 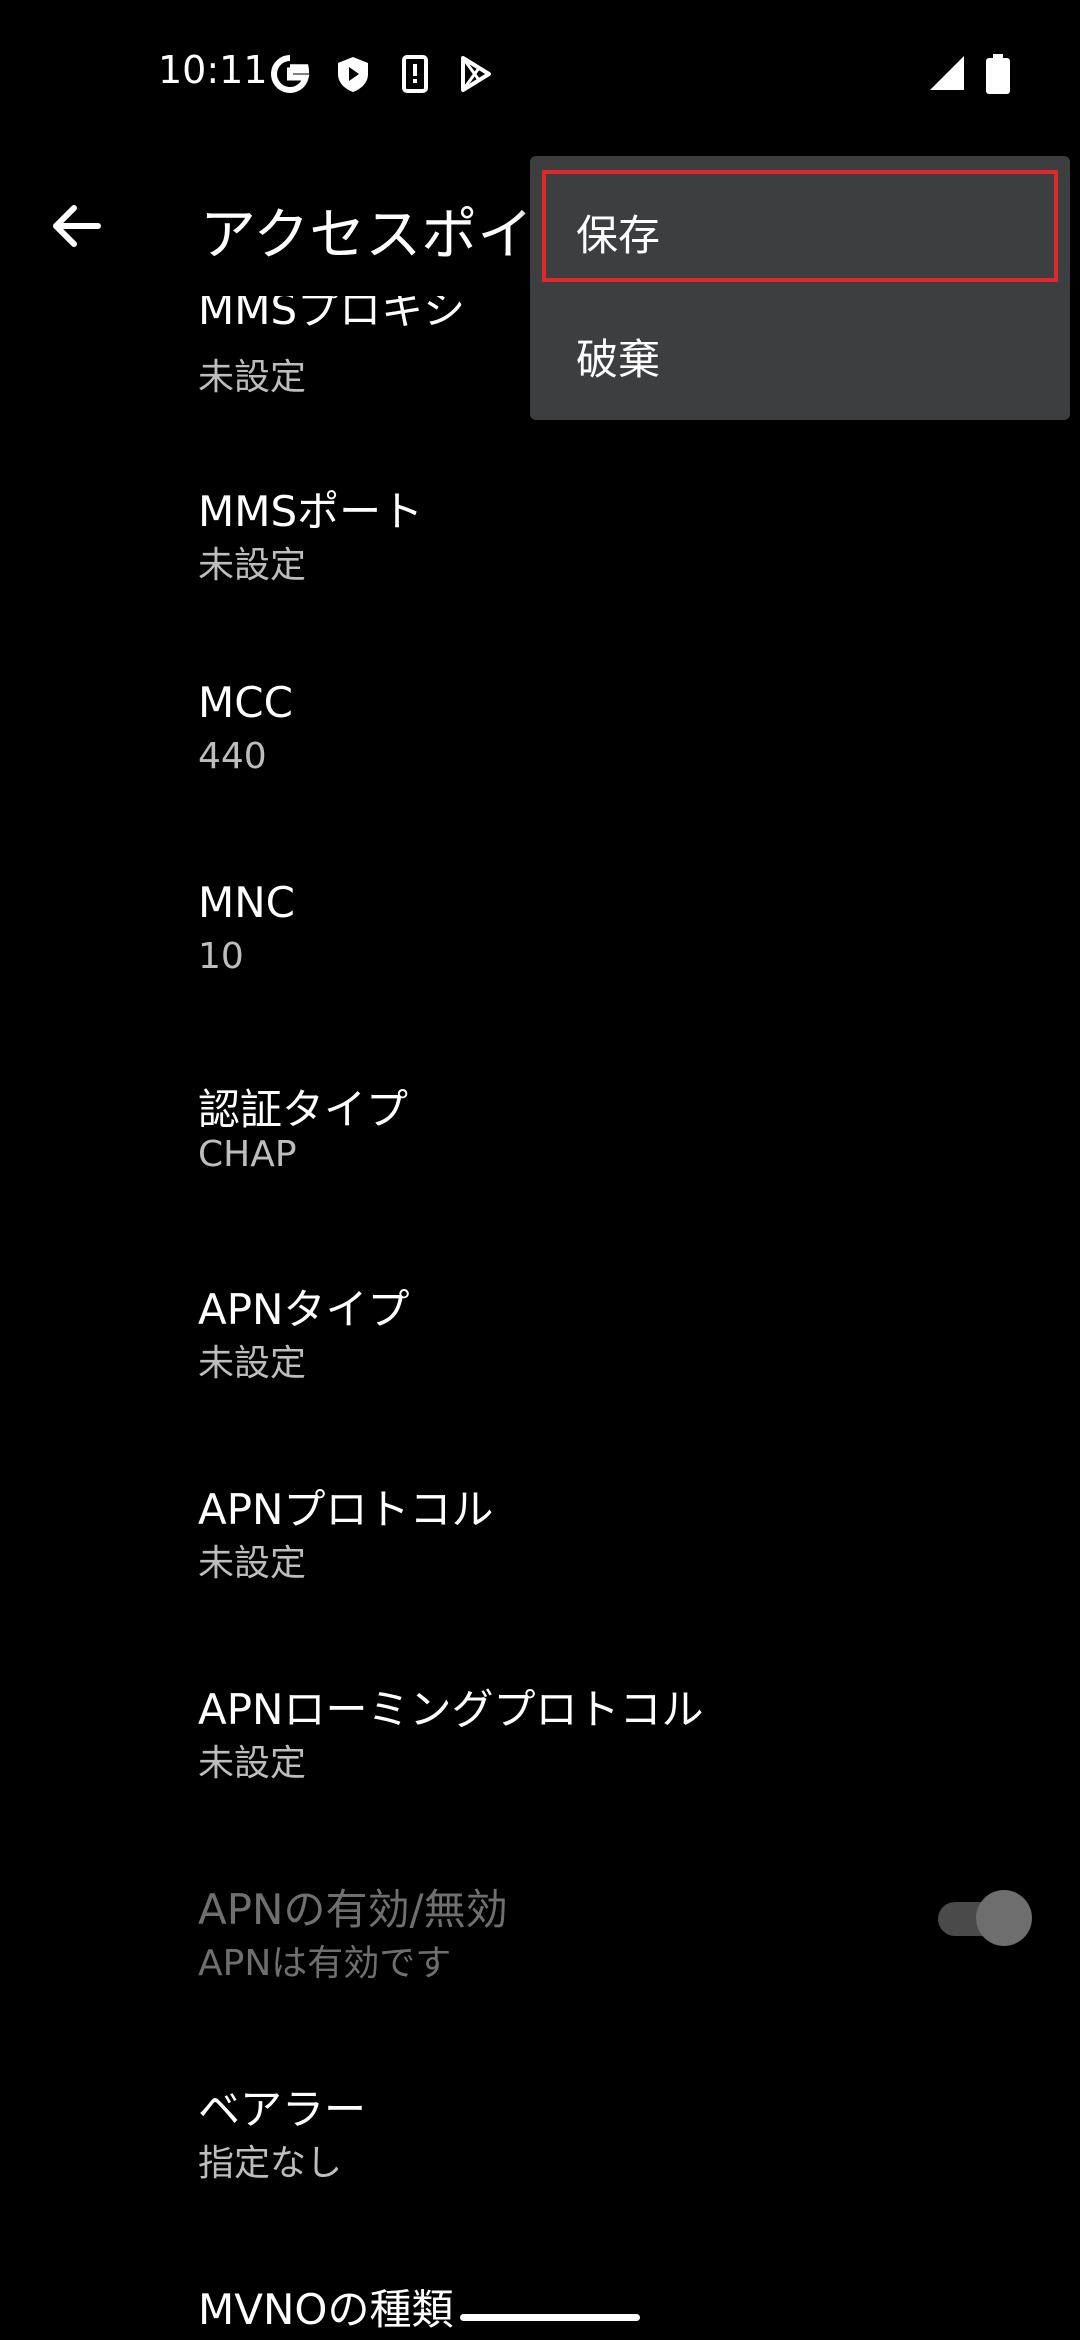 I want to click on menu-item-save: 保存, so click(x=800, y=226).